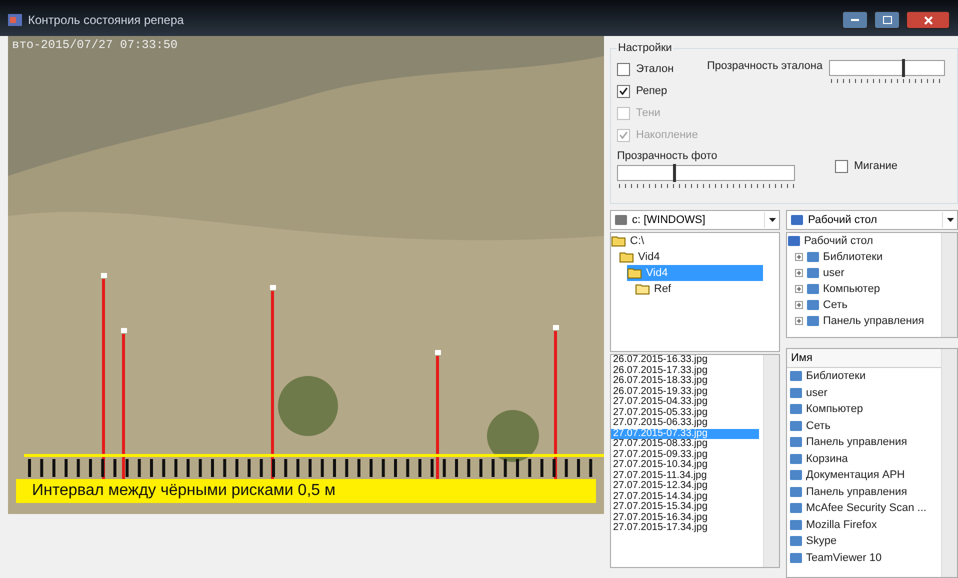 Image resolution: width=958 pixels, height=578 pixels. Describe the element at coordinates (655, 69) in the screenshot. I see `checkbox-label: Эталон` at that location.